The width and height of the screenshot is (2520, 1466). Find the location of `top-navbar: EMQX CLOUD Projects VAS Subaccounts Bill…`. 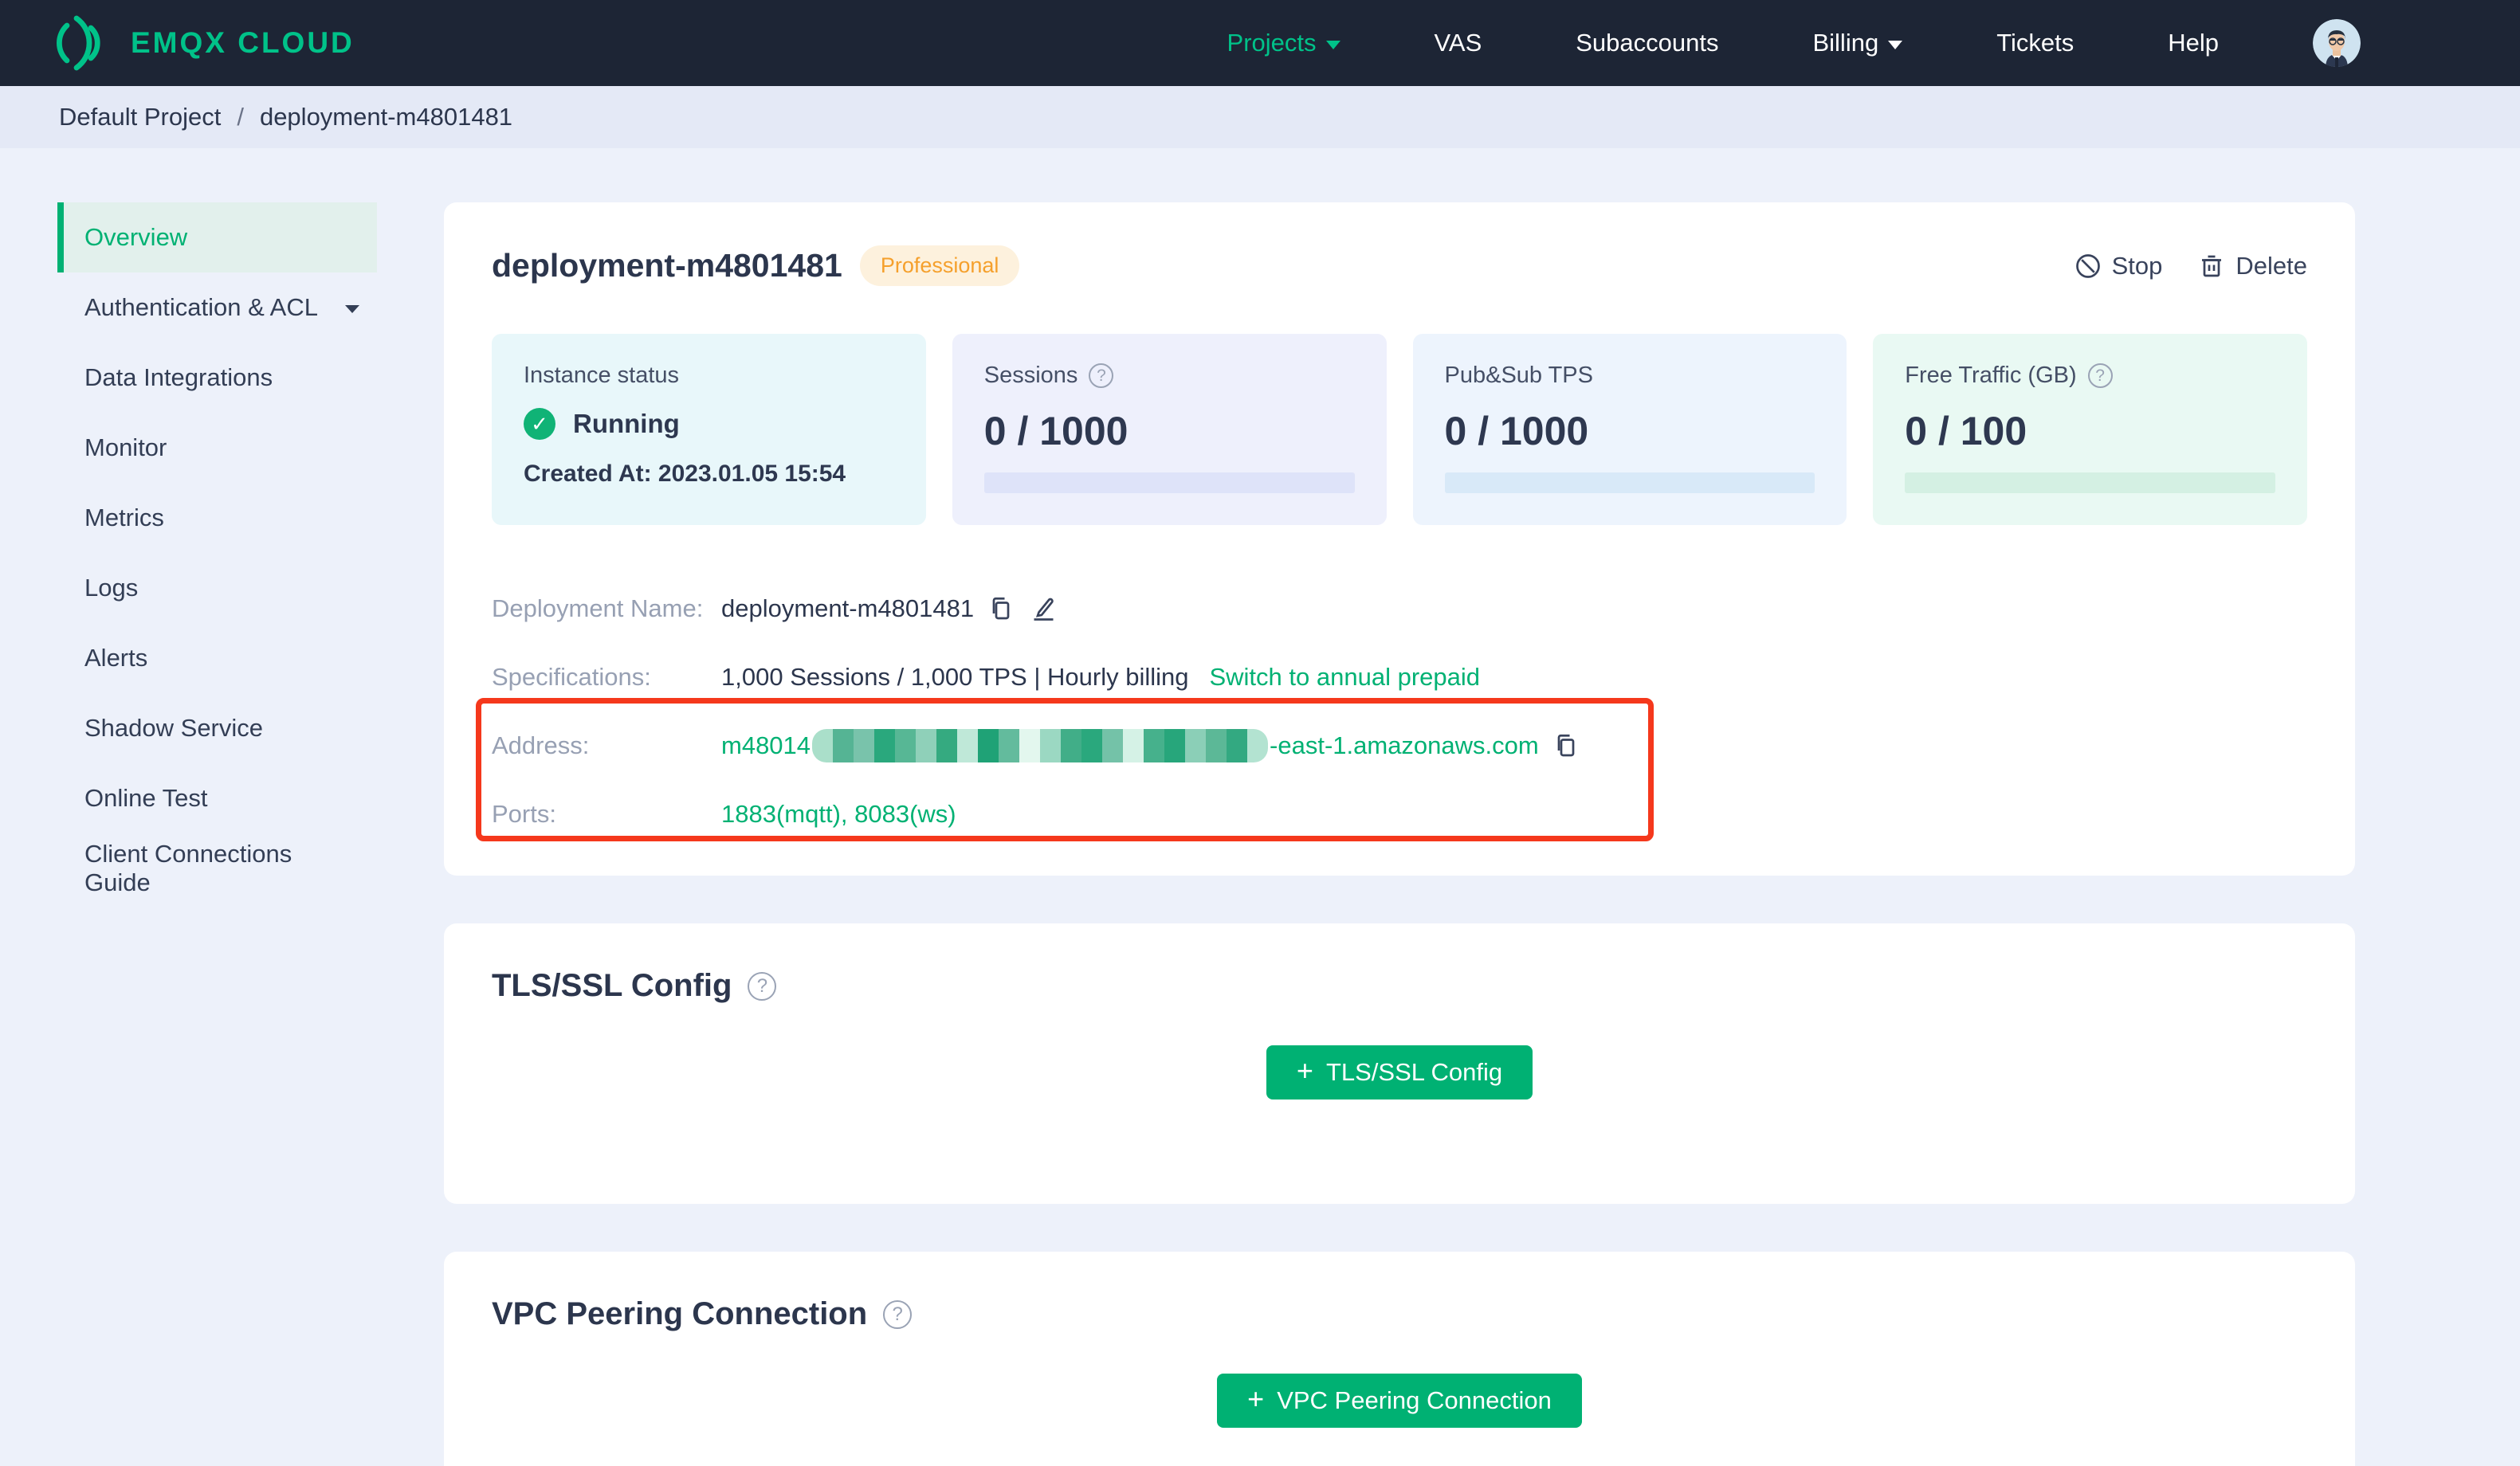

top-navbar: EMQX CLOUD Projects VAS Subaccounts Bill… is located at coordinates (1260, 43).